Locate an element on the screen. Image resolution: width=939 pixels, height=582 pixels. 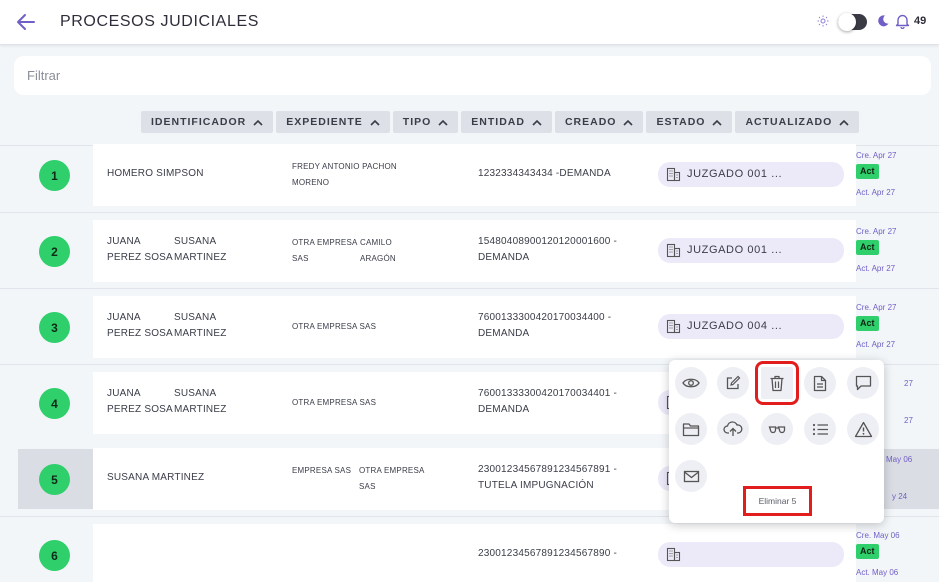
demandado: OTRA EMPRESA is located at coordinates (392, 470).